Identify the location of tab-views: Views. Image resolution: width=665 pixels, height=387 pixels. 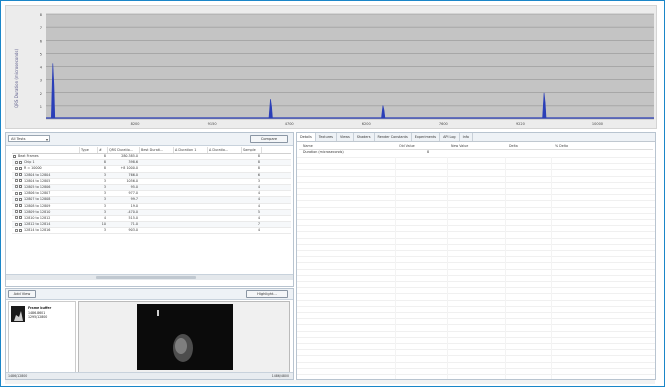
(345, 137).